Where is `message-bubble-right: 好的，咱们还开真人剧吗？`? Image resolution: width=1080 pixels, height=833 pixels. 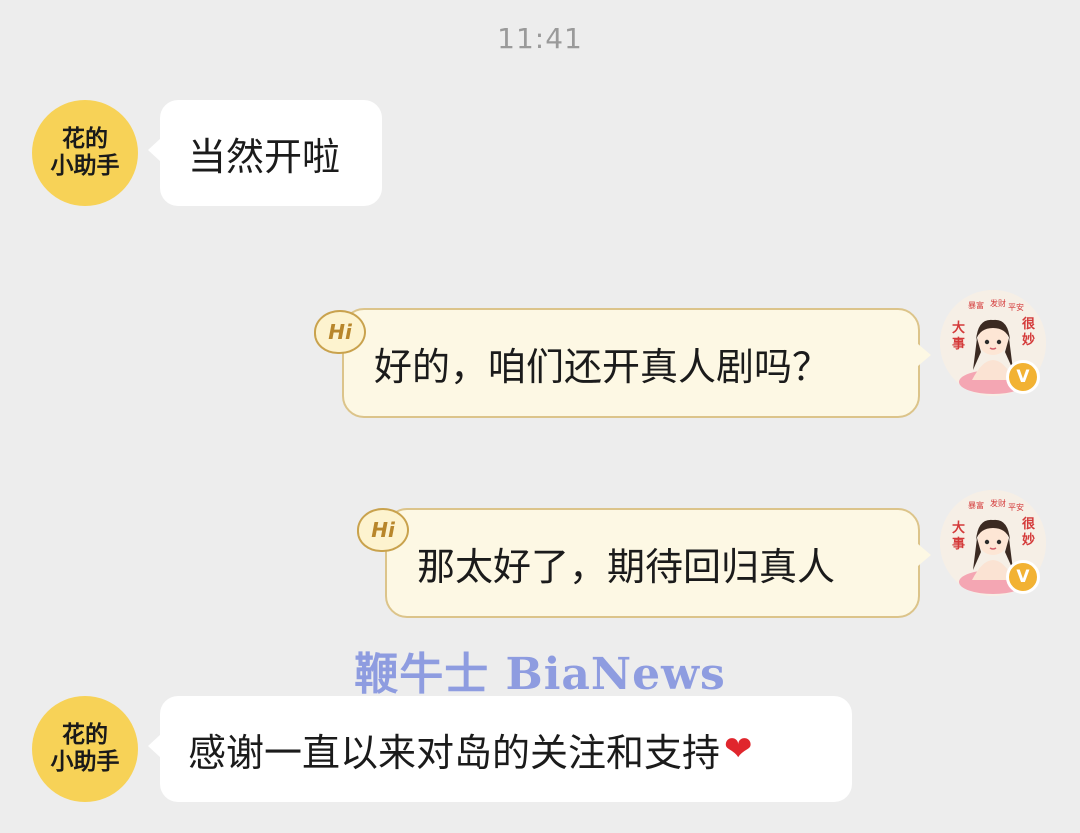
message-bubble-right: 好的，咱们还开真人剧吗？ is located at coordinates (636, 363).